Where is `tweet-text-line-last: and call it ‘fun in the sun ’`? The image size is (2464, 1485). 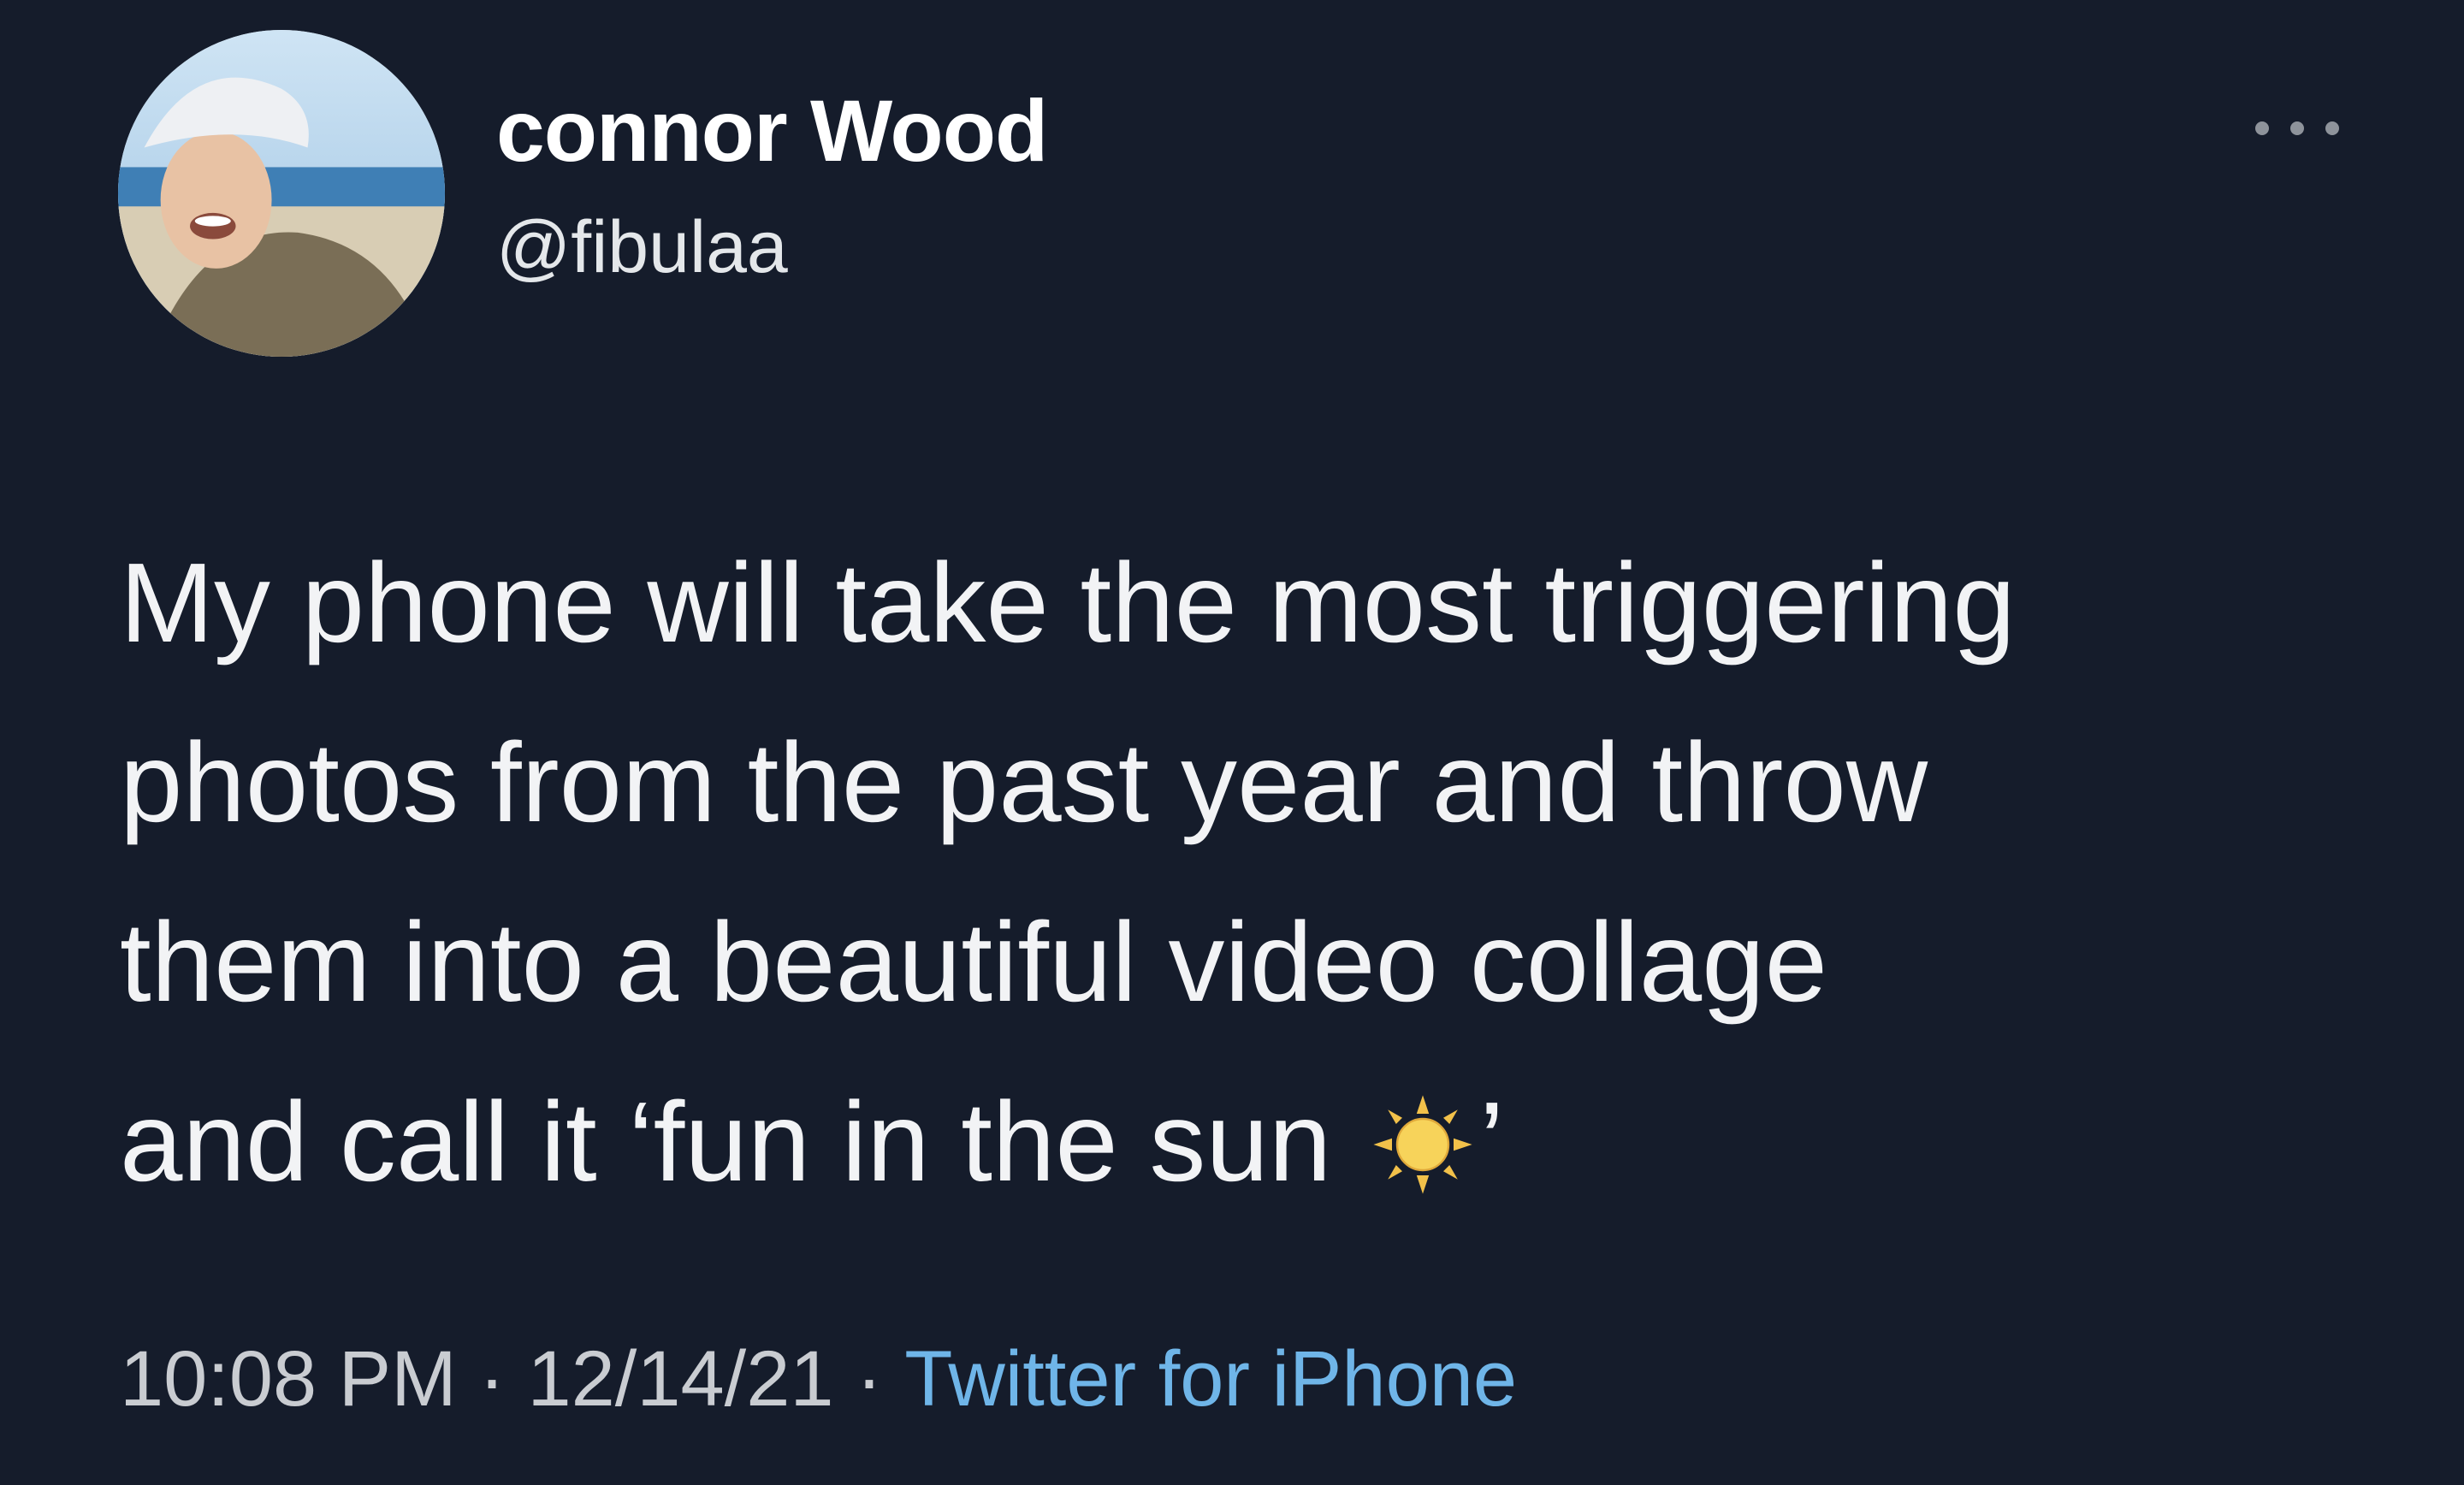 tweet-text-line-last: and call it ‘fun in the sun ’ is located at coordinates (1258, 1142).